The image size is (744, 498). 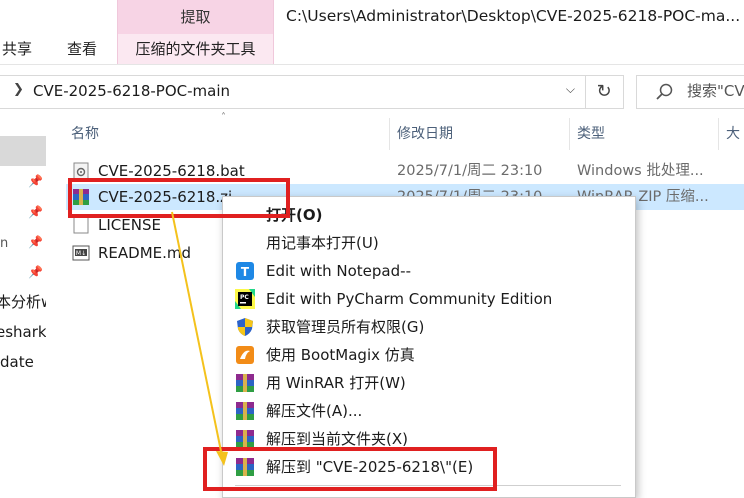 I want to click on pycharm-icon: PC, so click(x=245, y=299).